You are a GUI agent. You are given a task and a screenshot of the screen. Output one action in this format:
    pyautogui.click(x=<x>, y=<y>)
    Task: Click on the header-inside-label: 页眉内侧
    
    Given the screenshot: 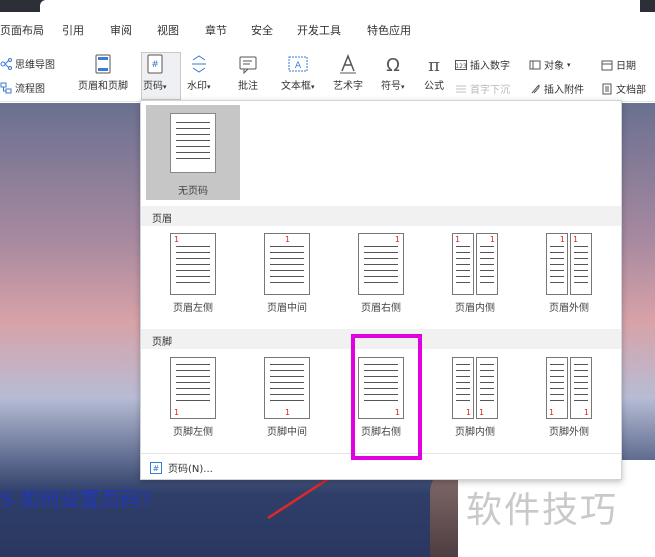 What is the action you would take?
    pyautogui.click(x=475, y=308)
    